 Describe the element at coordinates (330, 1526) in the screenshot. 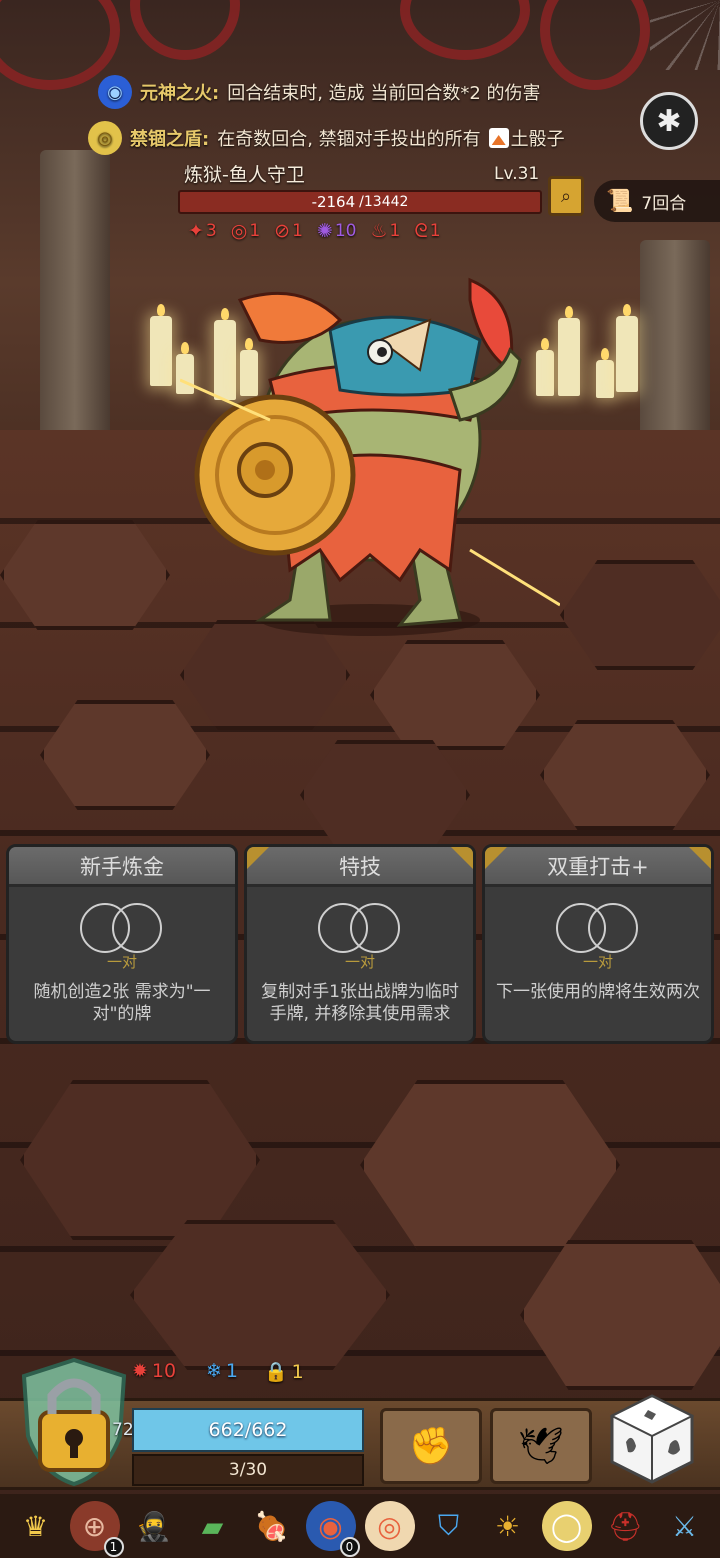

I see `pie-icon: ◉` at that location.